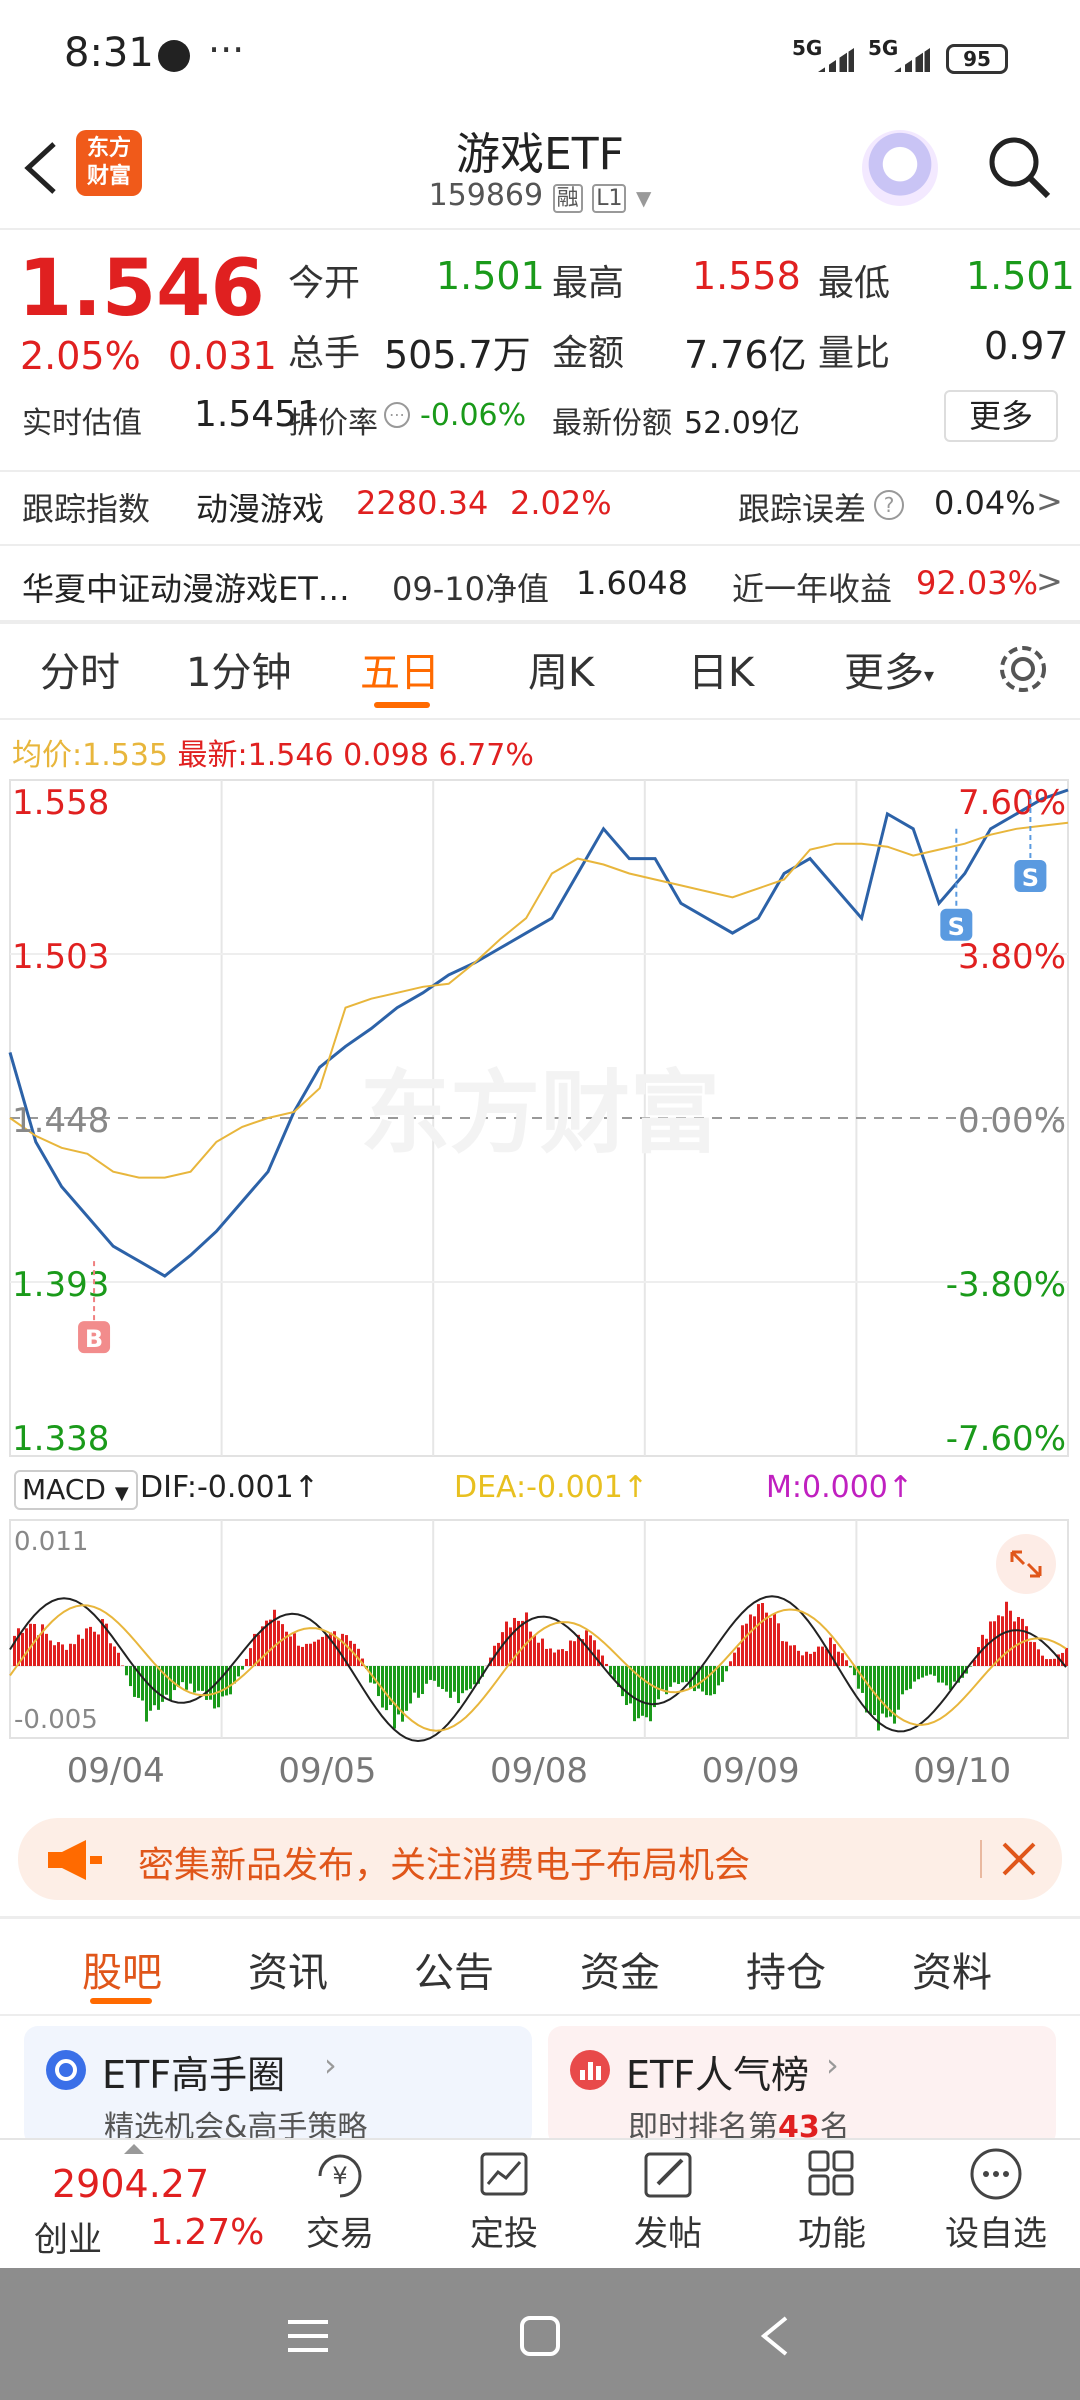 The width and height of the screenshot is (1080, 2400). I want to click on help-icon: ?, so click(889, 505).